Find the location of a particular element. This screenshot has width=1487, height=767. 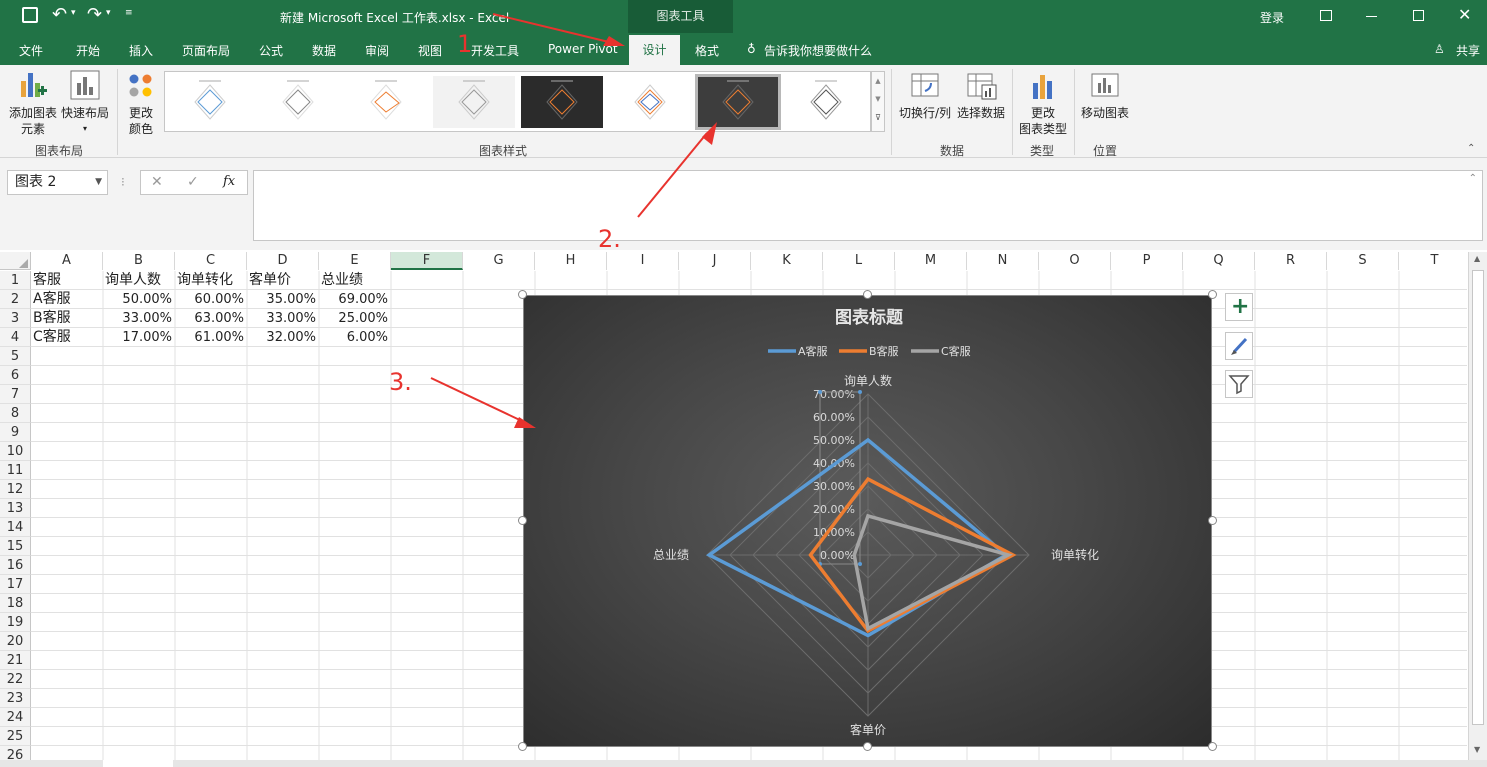

cell-b4: 17.00% is located at coordinates (139, 337).